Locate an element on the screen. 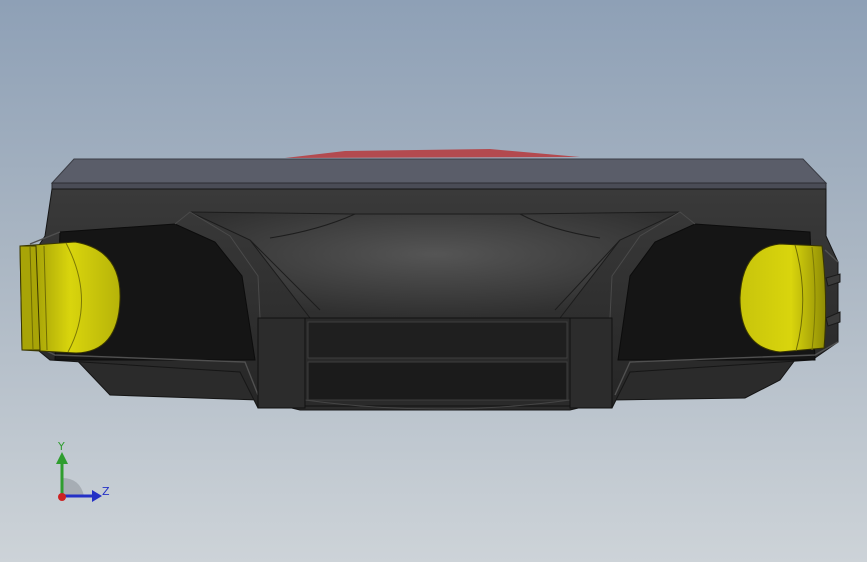  y-axis-arrow-icon is located at coordinates (62, 458).